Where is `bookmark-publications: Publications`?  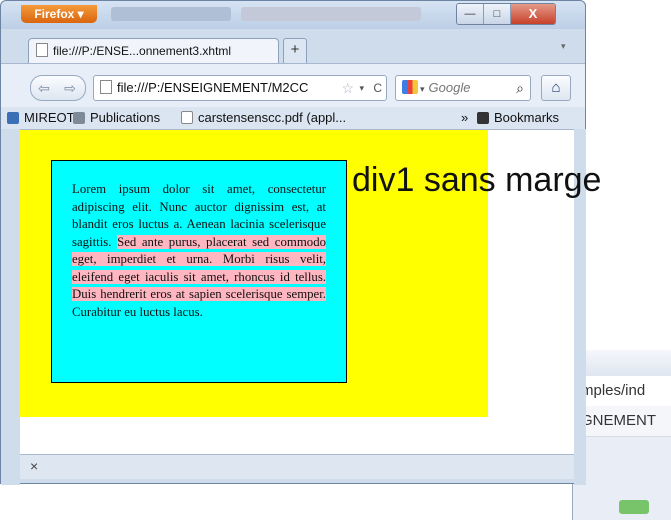
bookmark-publications: Publications is located at coordinates (116, 118).